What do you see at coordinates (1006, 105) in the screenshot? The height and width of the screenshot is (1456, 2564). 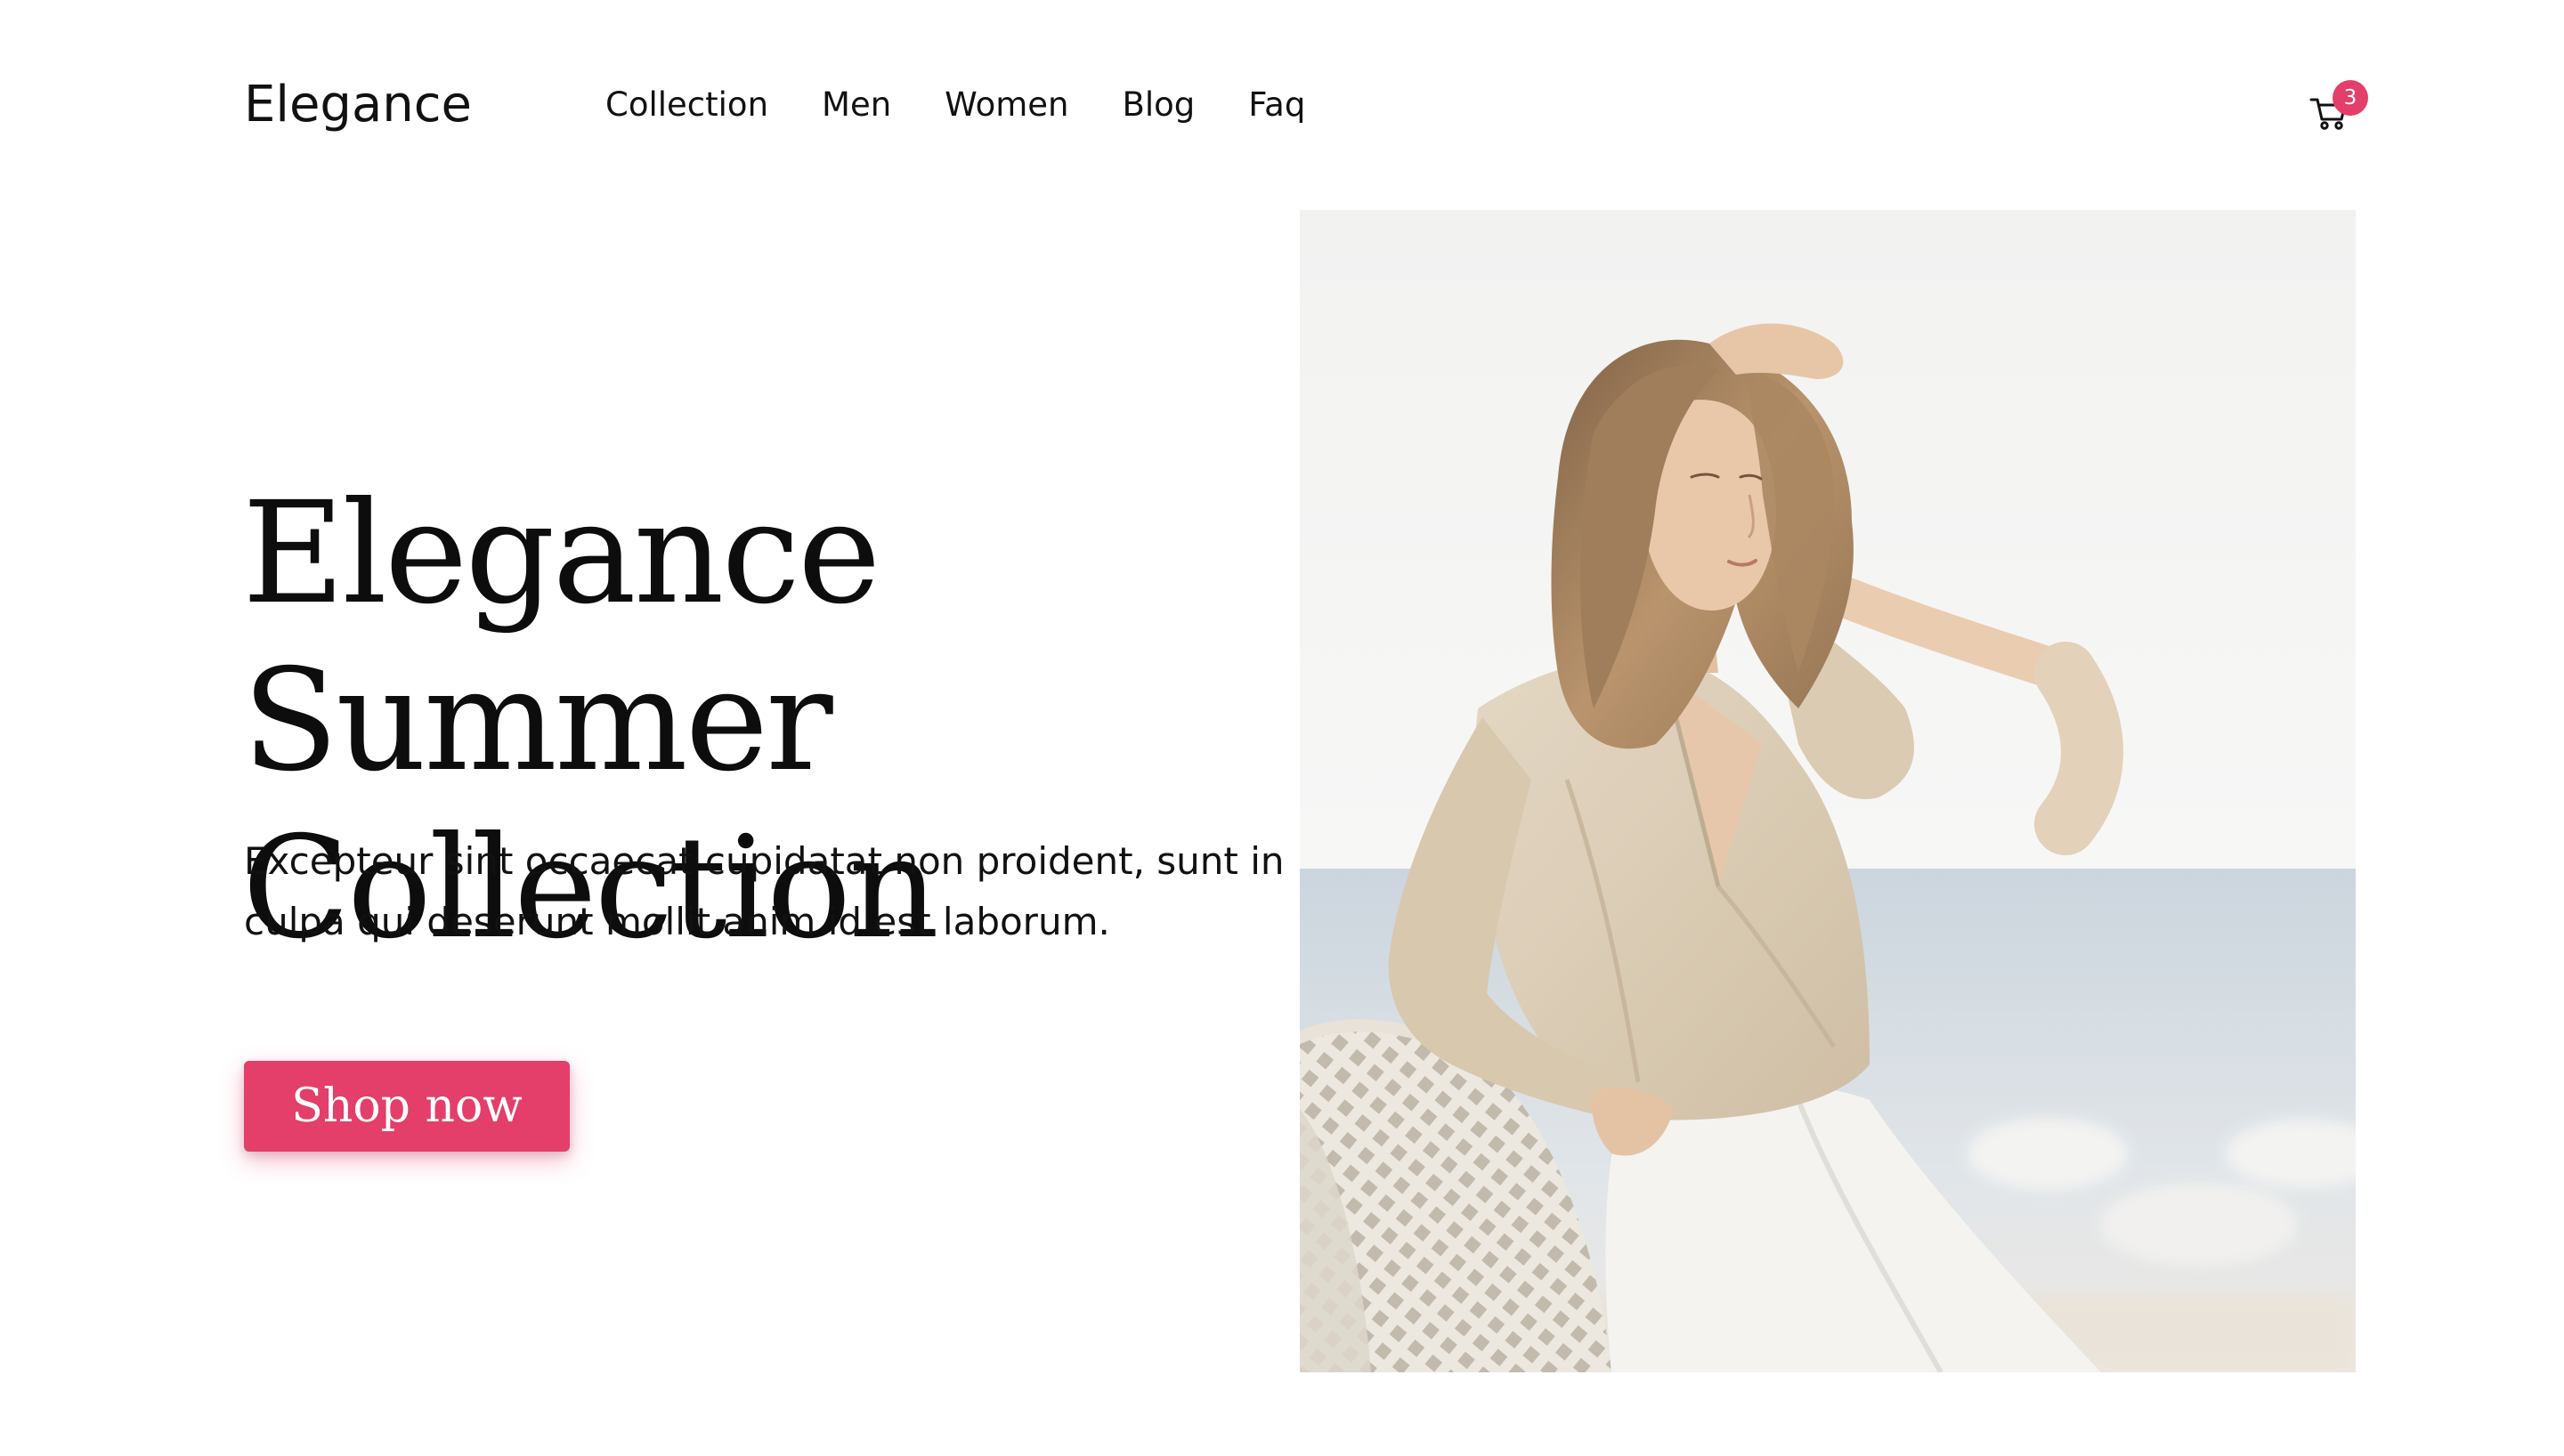 I see `nav-item-women: Women` at bounding box center [1006, 105].